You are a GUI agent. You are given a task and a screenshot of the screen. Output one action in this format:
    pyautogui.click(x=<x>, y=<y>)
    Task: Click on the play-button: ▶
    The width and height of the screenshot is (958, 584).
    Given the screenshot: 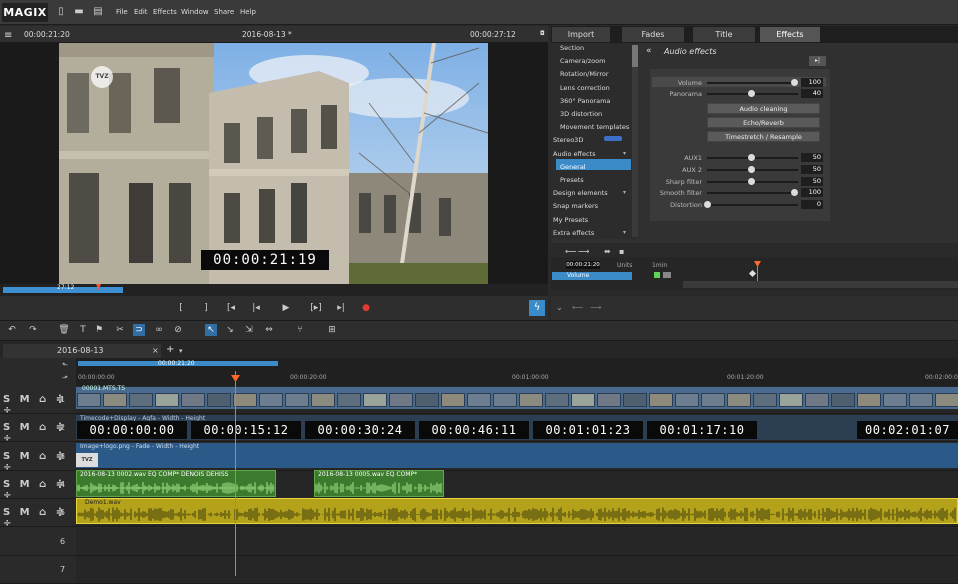 What is the action you would take?
    pyautogui.click(x=286, y=308)
    